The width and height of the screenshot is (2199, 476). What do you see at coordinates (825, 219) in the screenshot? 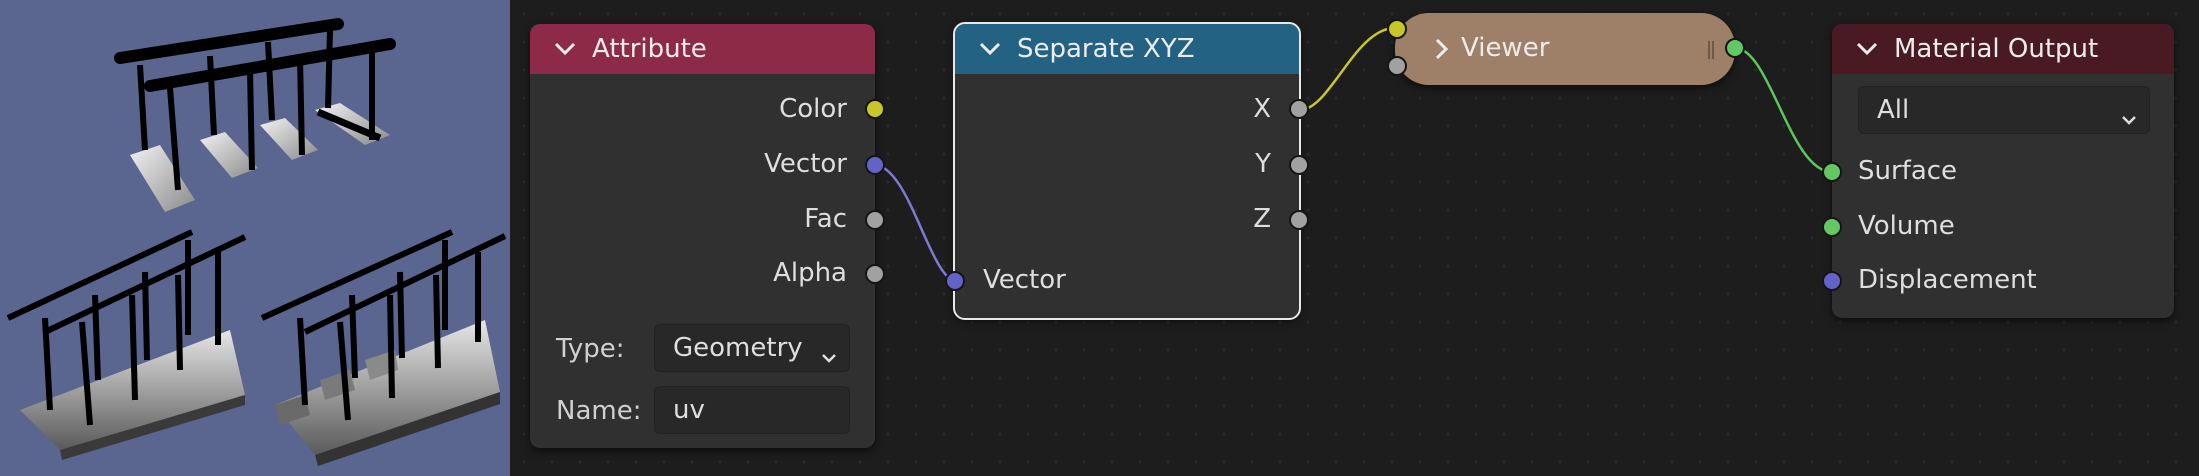
I see `output-fac-label: Fac` at bounding box center [825, 219].